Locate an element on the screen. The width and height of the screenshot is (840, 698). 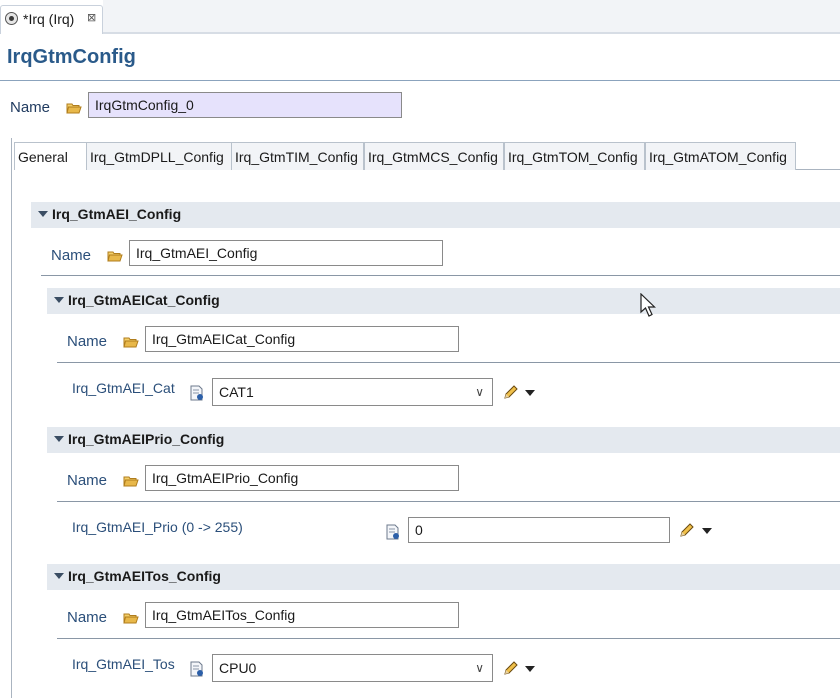
cat-param-label: Irq_GtmAEI_Cat is located at coordinates (123, 388).